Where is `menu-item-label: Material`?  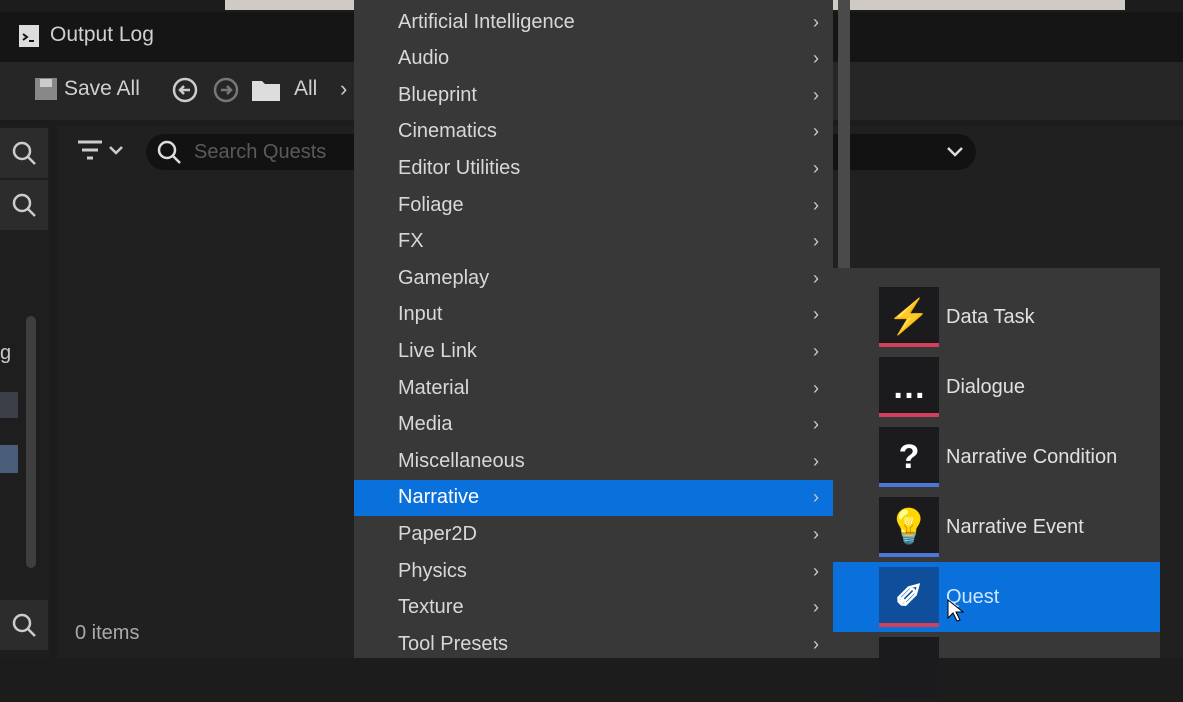
menu-item-label: Material is located at coordinates (434, 387).